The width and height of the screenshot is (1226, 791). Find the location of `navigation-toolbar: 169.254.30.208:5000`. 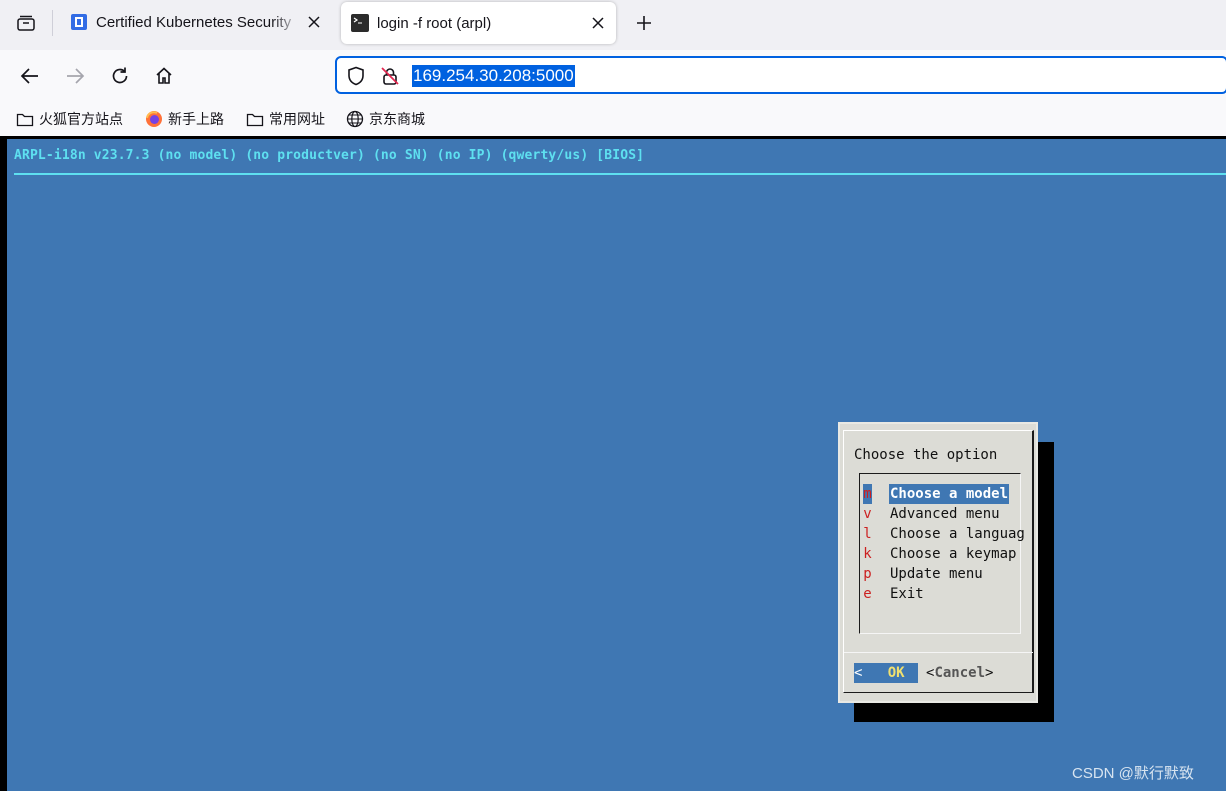

navigation-toolbar: 169.254.30.208:5000 is located at coordinates (613, 76).